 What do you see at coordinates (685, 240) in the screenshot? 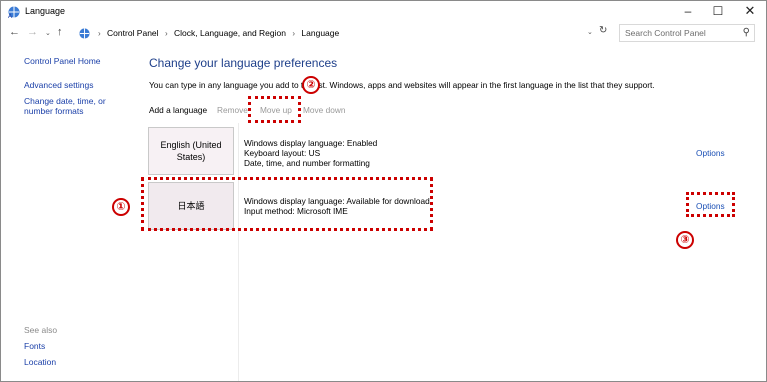
I see `step-marker-3: ③` at bounding box center [685, 240].